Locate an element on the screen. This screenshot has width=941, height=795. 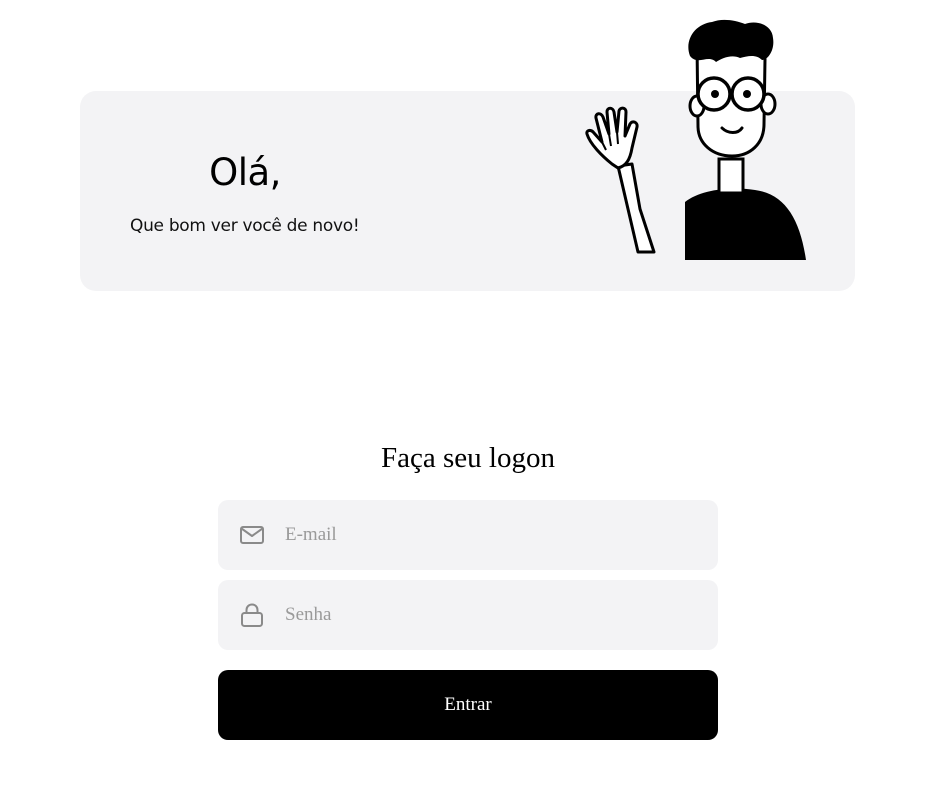
mail-icon is located at coordinates (252, 535).